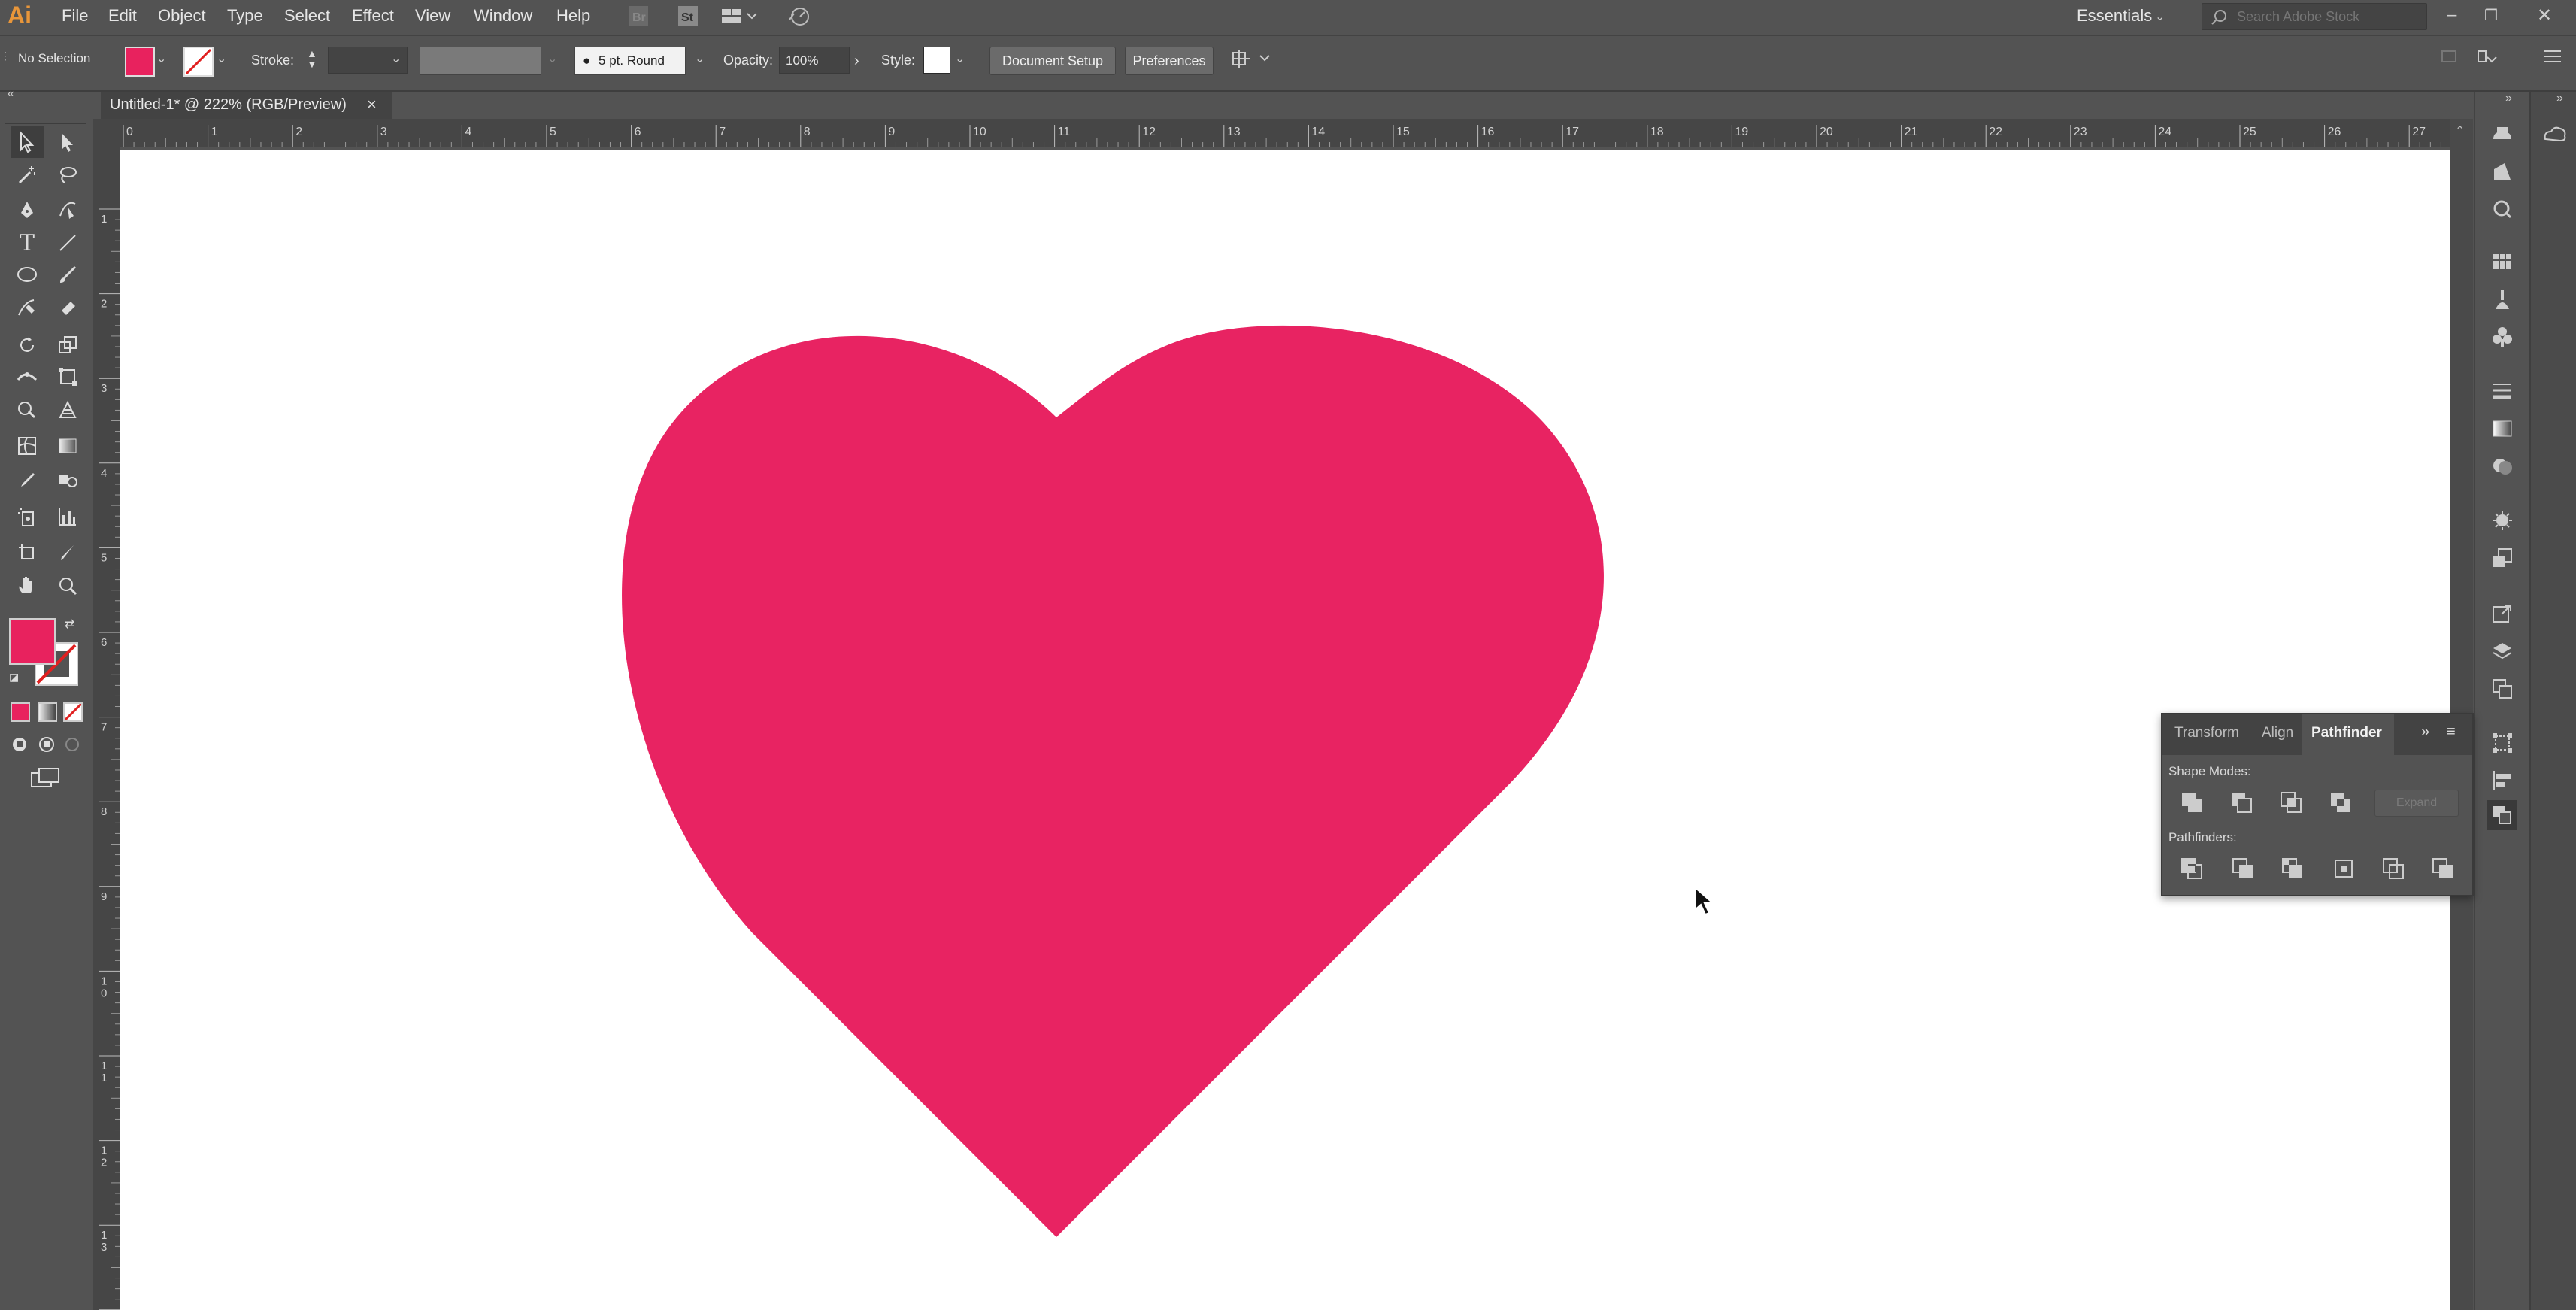 This screenshot has width=2576, height=1310. Describe the element at coordinates (2502, 391) in the screenshot. I see `stroke-panel-icon` at that location.